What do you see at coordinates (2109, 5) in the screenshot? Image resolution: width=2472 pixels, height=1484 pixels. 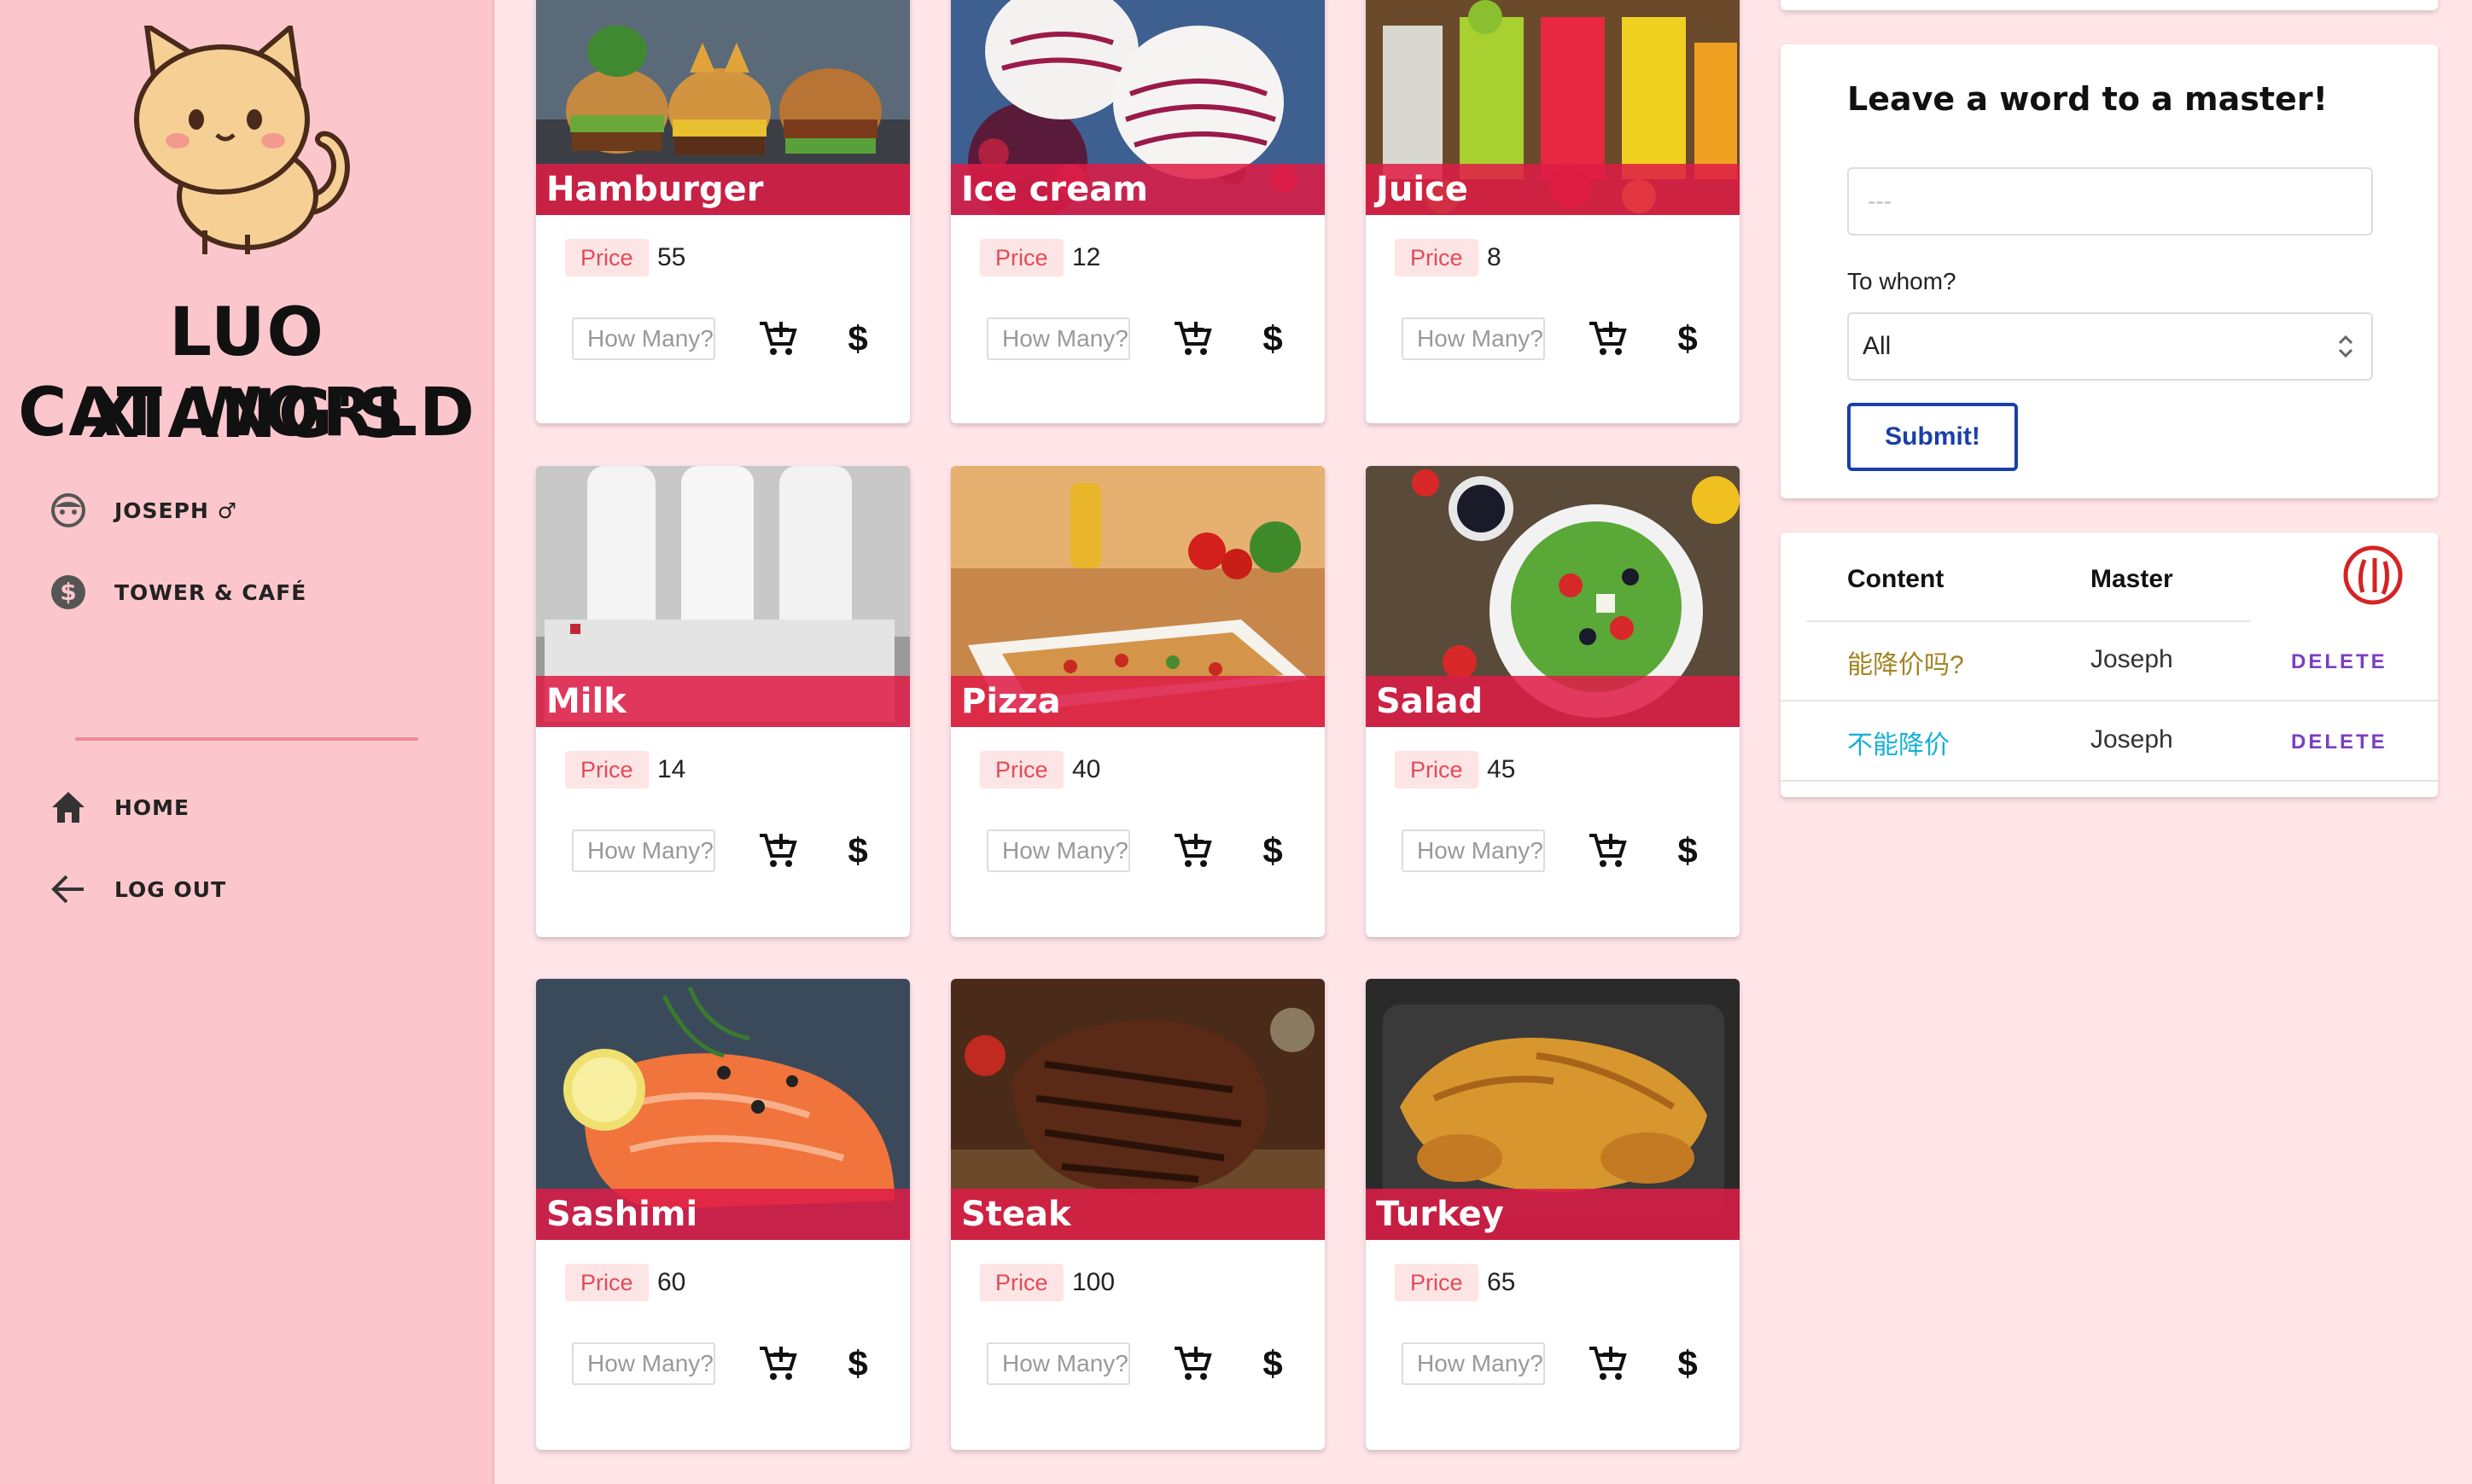 I see `top-panel-edge` at bounding box center [2109, 5].